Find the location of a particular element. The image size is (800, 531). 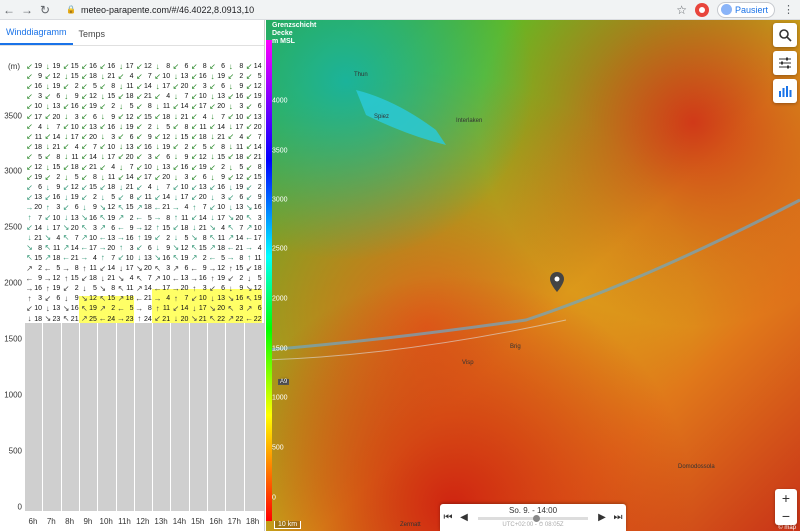

wind-cell: ↗ 18 is located at coordinates (217, 248).